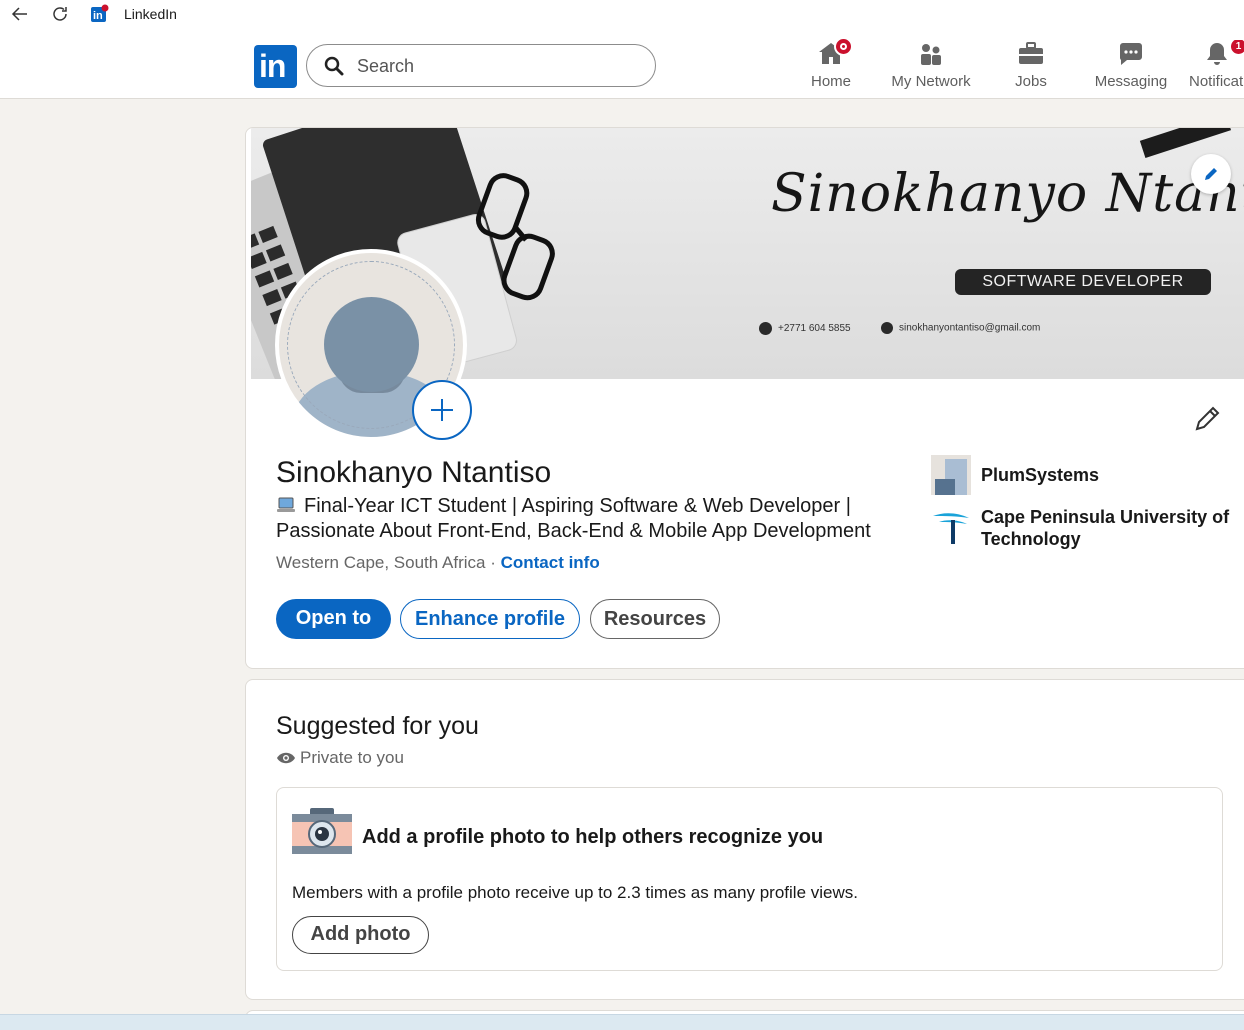 Image resolution: width=1244 pixels, height=1030 pixels. What do you see at coordinates (360, 935) in the screenshot?
I see `add-photo-button: Add photo` at bounding box center [360, 935].